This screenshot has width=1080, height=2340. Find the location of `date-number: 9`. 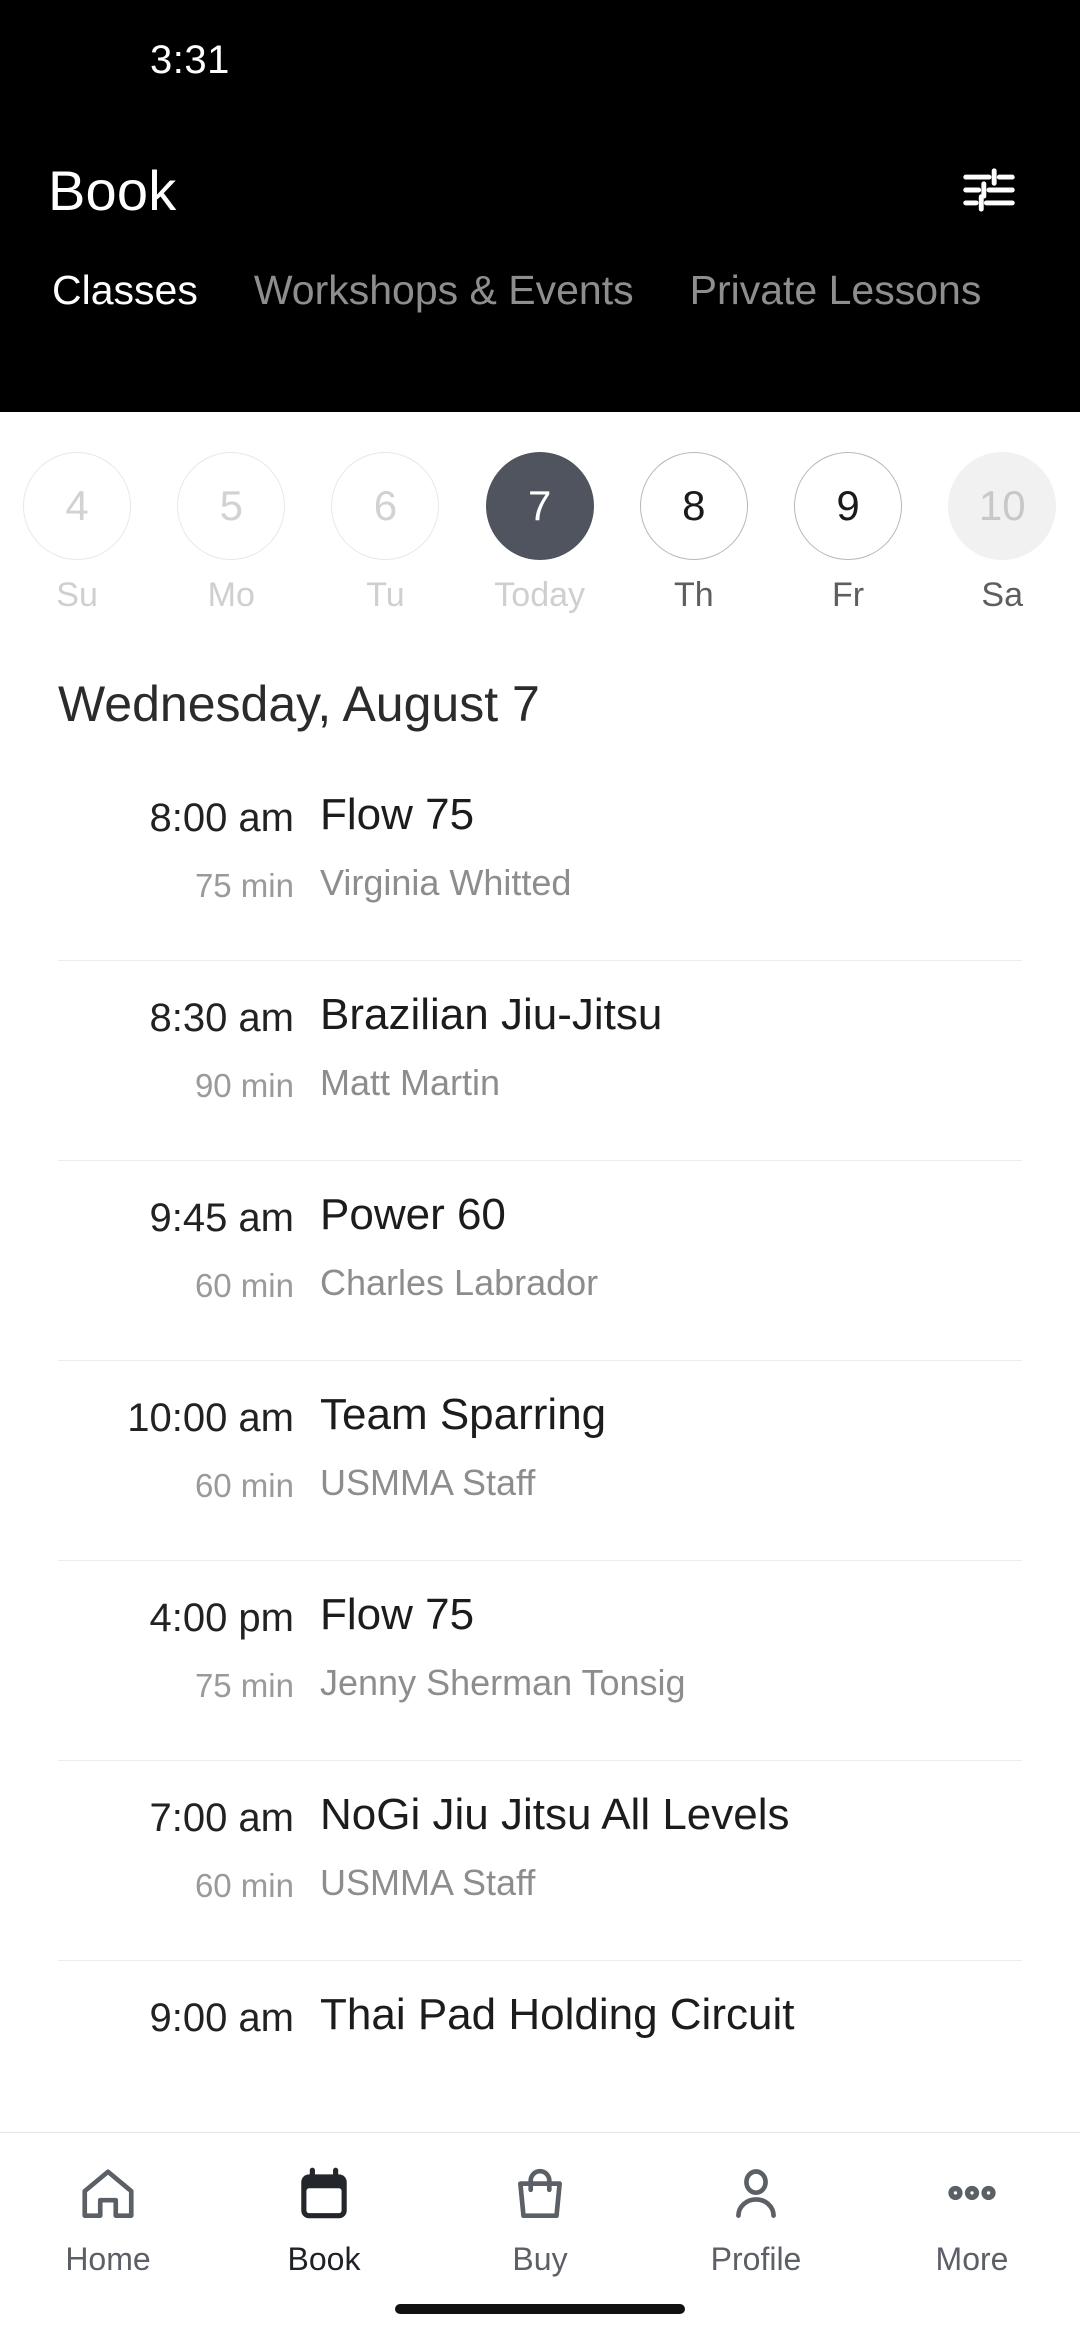

date-number: 9 is located at coordinates (848, 506).